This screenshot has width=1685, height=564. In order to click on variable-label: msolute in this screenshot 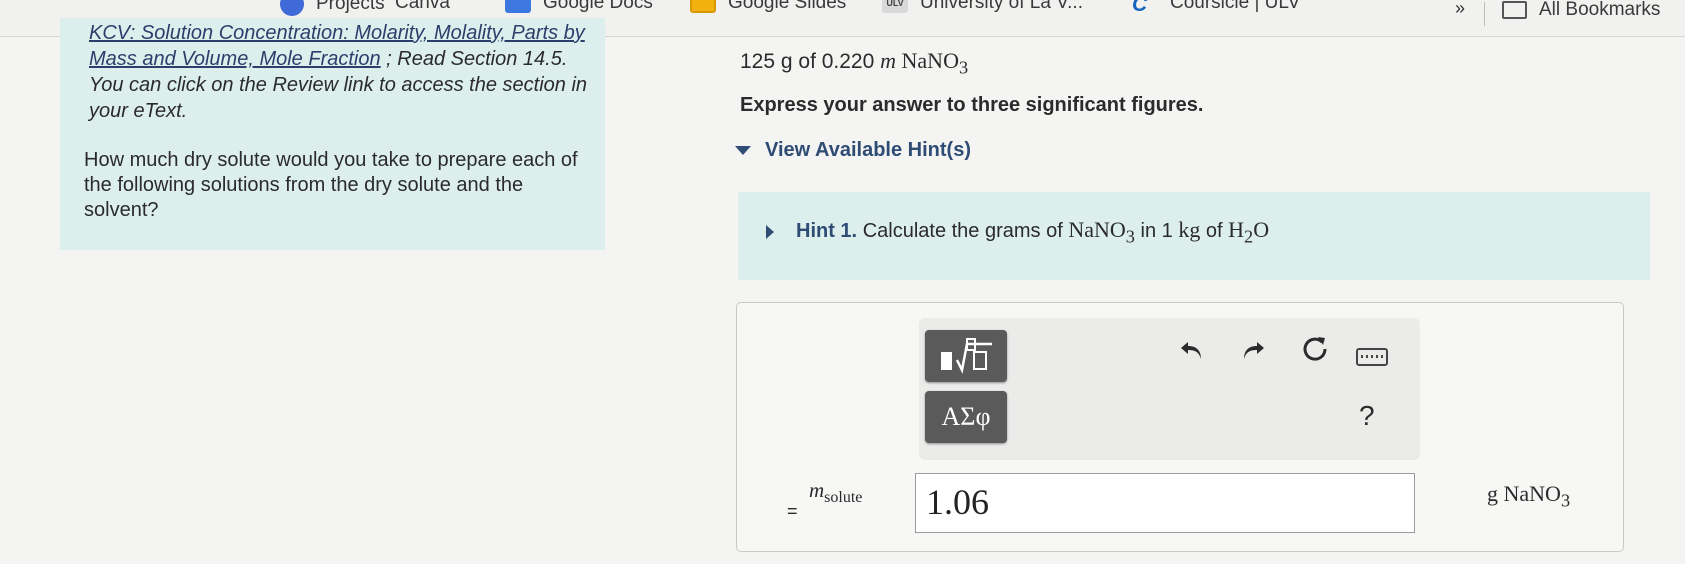, I will do `click(836, 492)`.